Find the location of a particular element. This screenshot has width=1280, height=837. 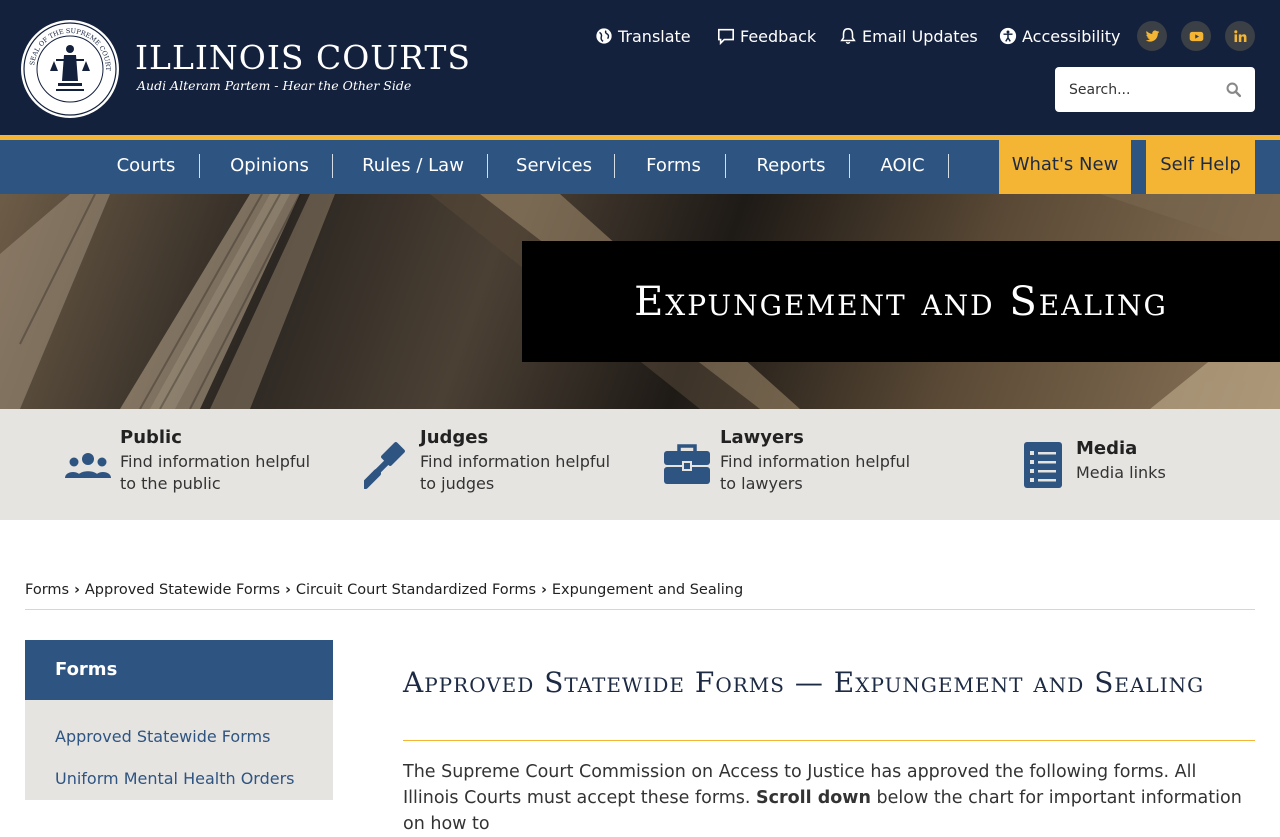

breadcrumb-current: Expungement and Sealing is located at coordinates (647, 590).